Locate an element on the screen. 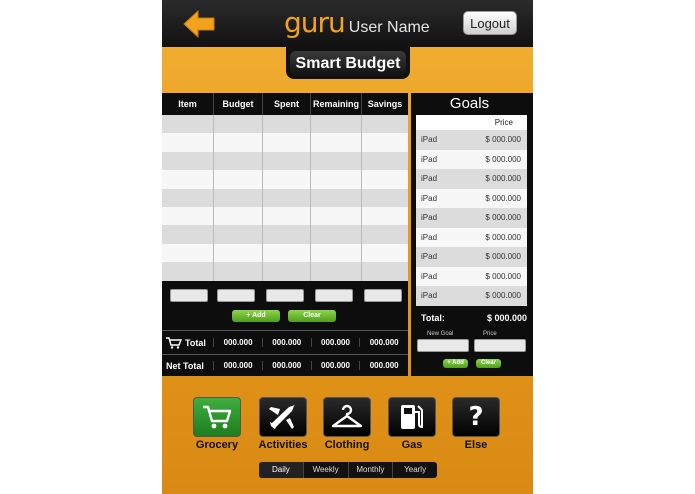 This screenshot has height=494, width=695. category-activities: Activities is located at coordinates (283, 424).